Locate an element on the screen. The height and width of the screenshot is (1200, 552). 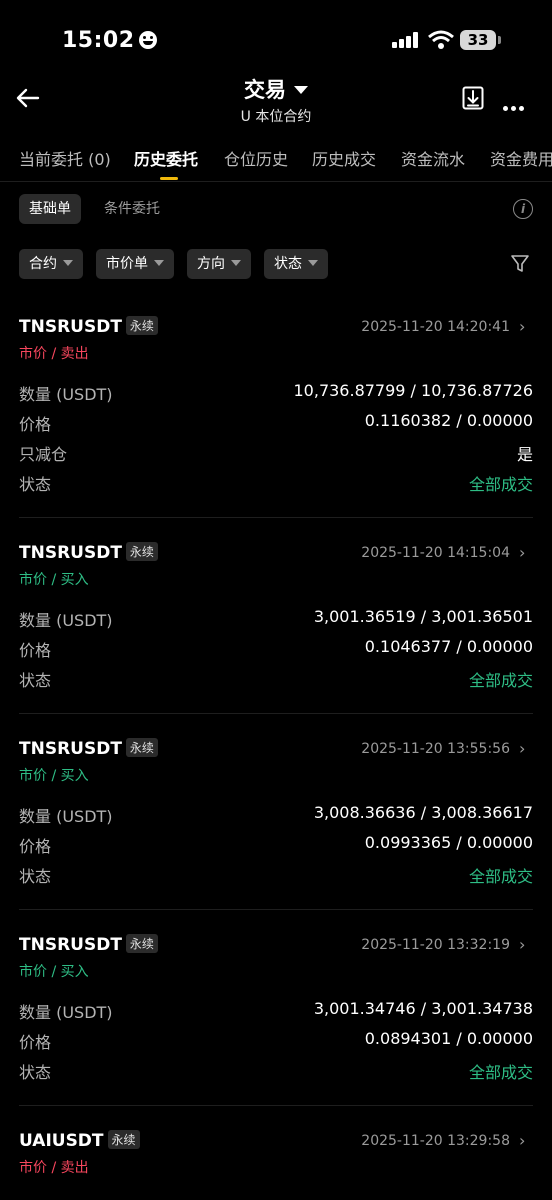
order-card: UAIUSDT 永续 is located at coordinates (79, 1140).